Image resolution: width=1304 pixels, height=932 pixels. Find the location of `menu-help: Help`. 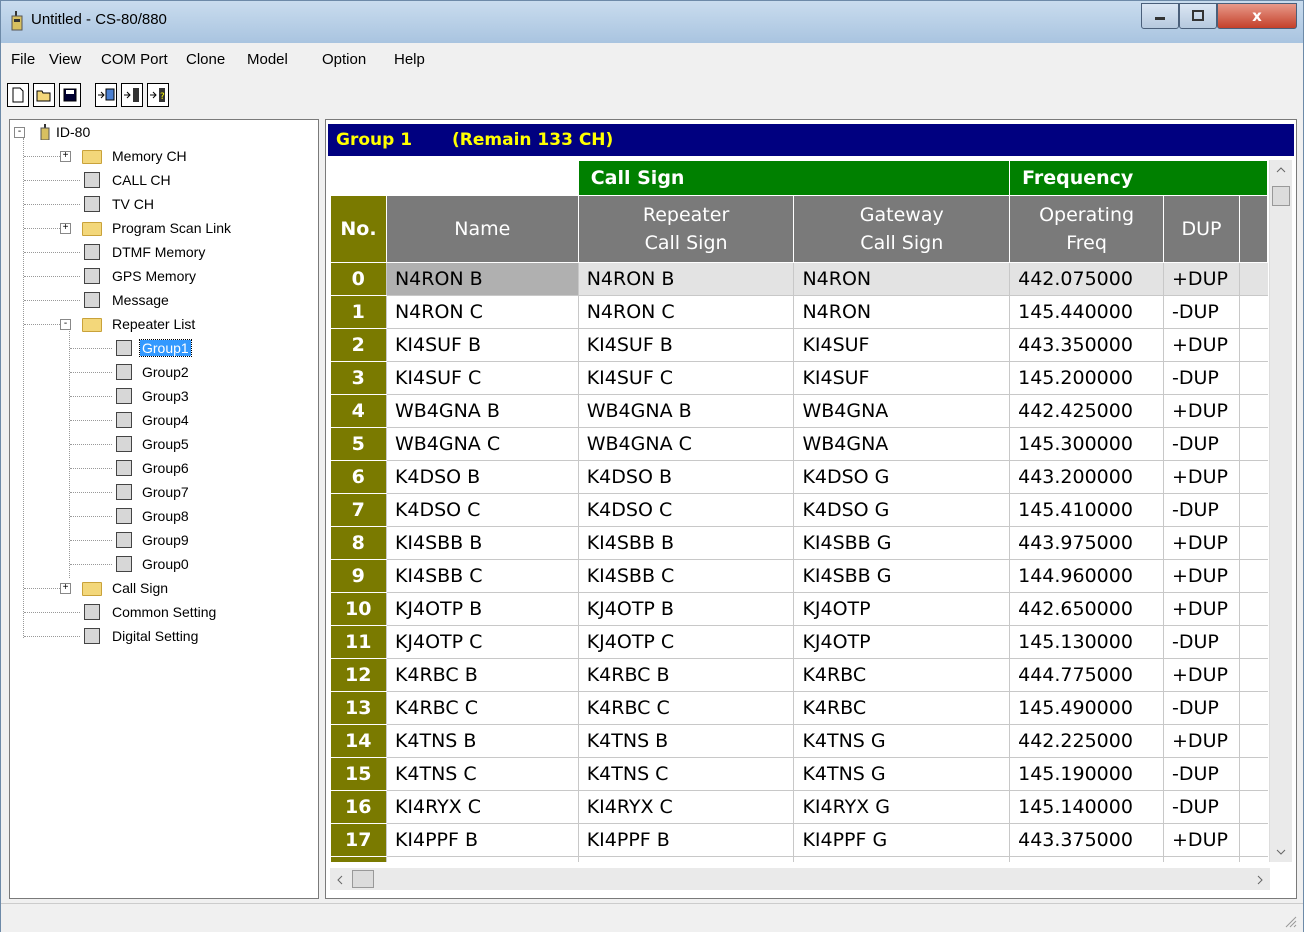

menu-help: Help is located at coordinates (409, 59).